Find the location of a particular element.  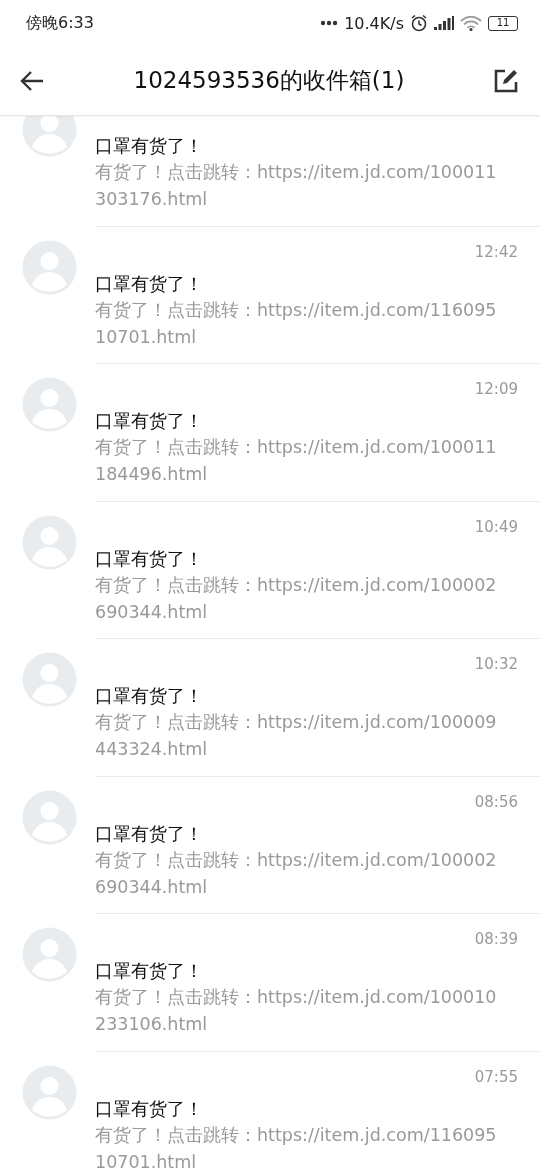

message-preview: 有货了！点击跳转：https://item.jd.com/100010233106.html is located at coordinates (296, 1011).